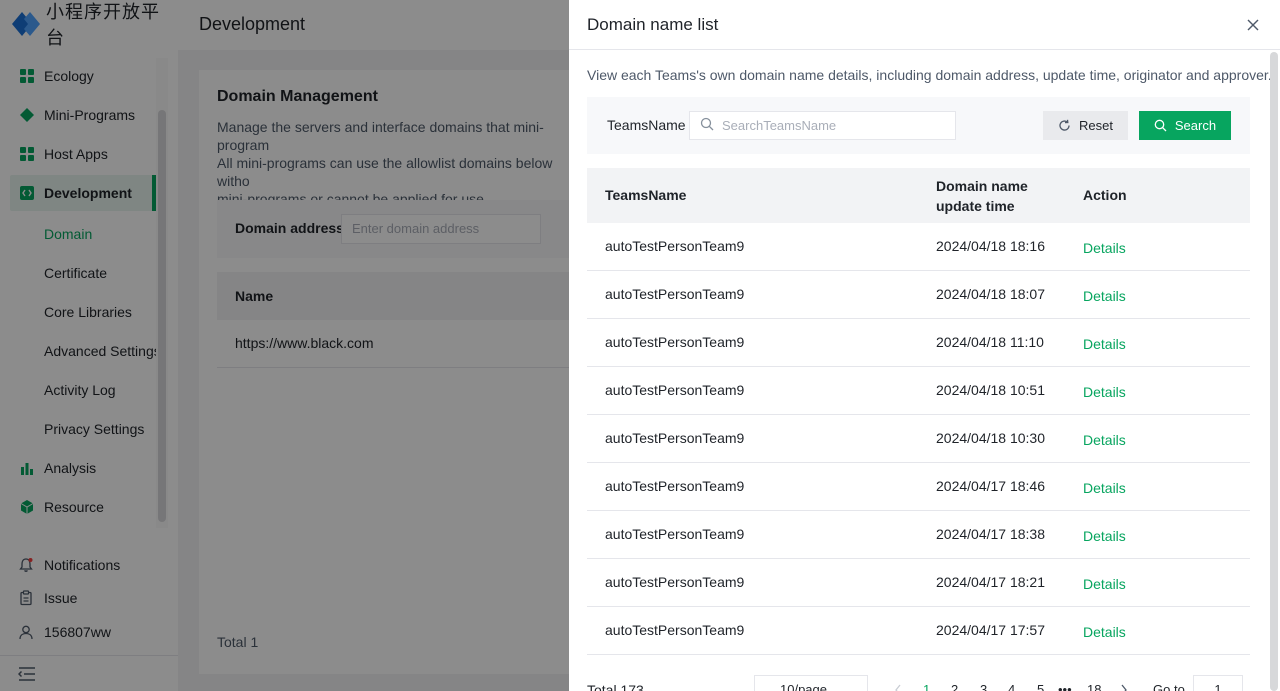  Describe the element at coordinates (990, 246) in the screenshot. I see `update-time-cell: 2024/04/18 18:16` at that location.